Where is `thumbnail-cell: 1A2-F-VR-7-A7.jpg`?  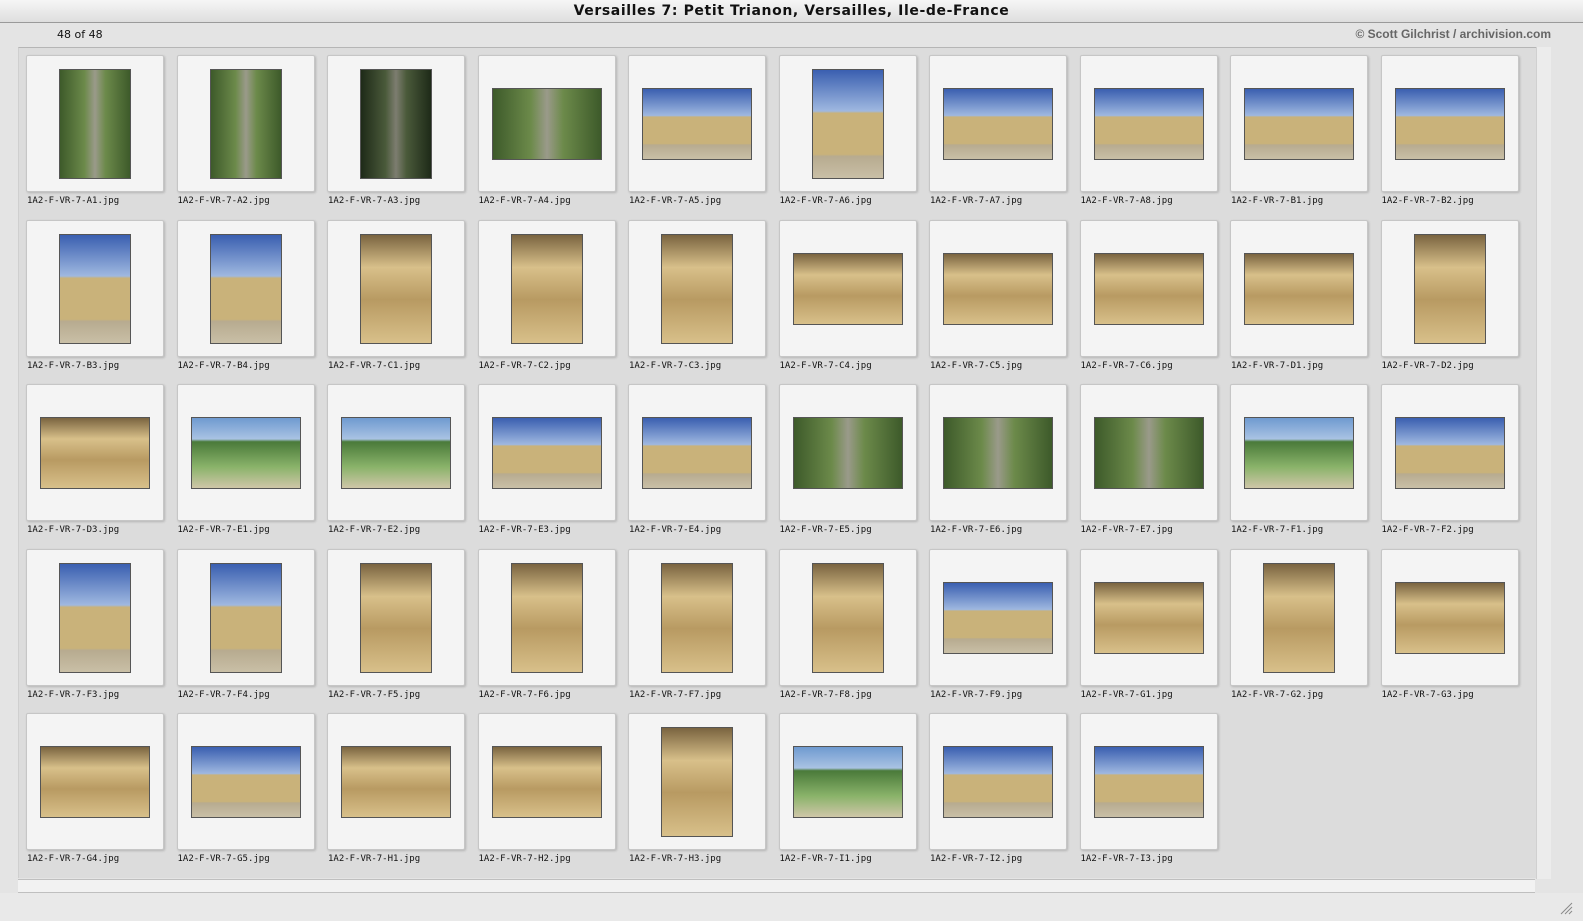 thumbnail-cell: 1A2-F-VR-7-A7.jpg is located at coordinates (997, 128).